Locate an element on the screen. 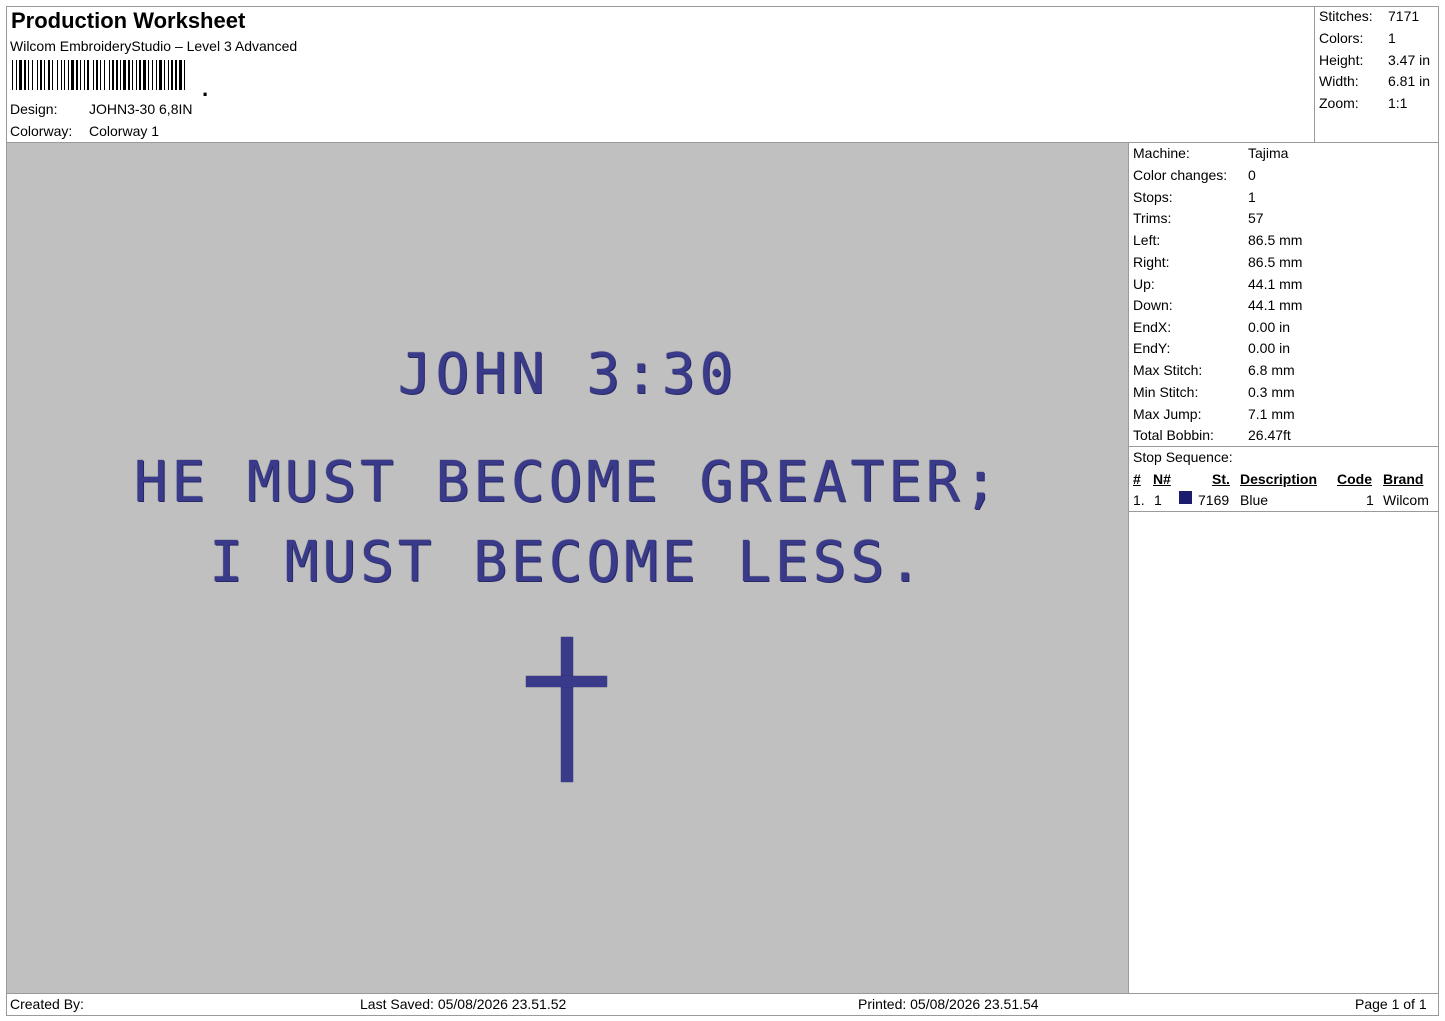 This screenshot has width=1445, height=1021. column-header-brand: Brand is located at coordinates (1403, 479).